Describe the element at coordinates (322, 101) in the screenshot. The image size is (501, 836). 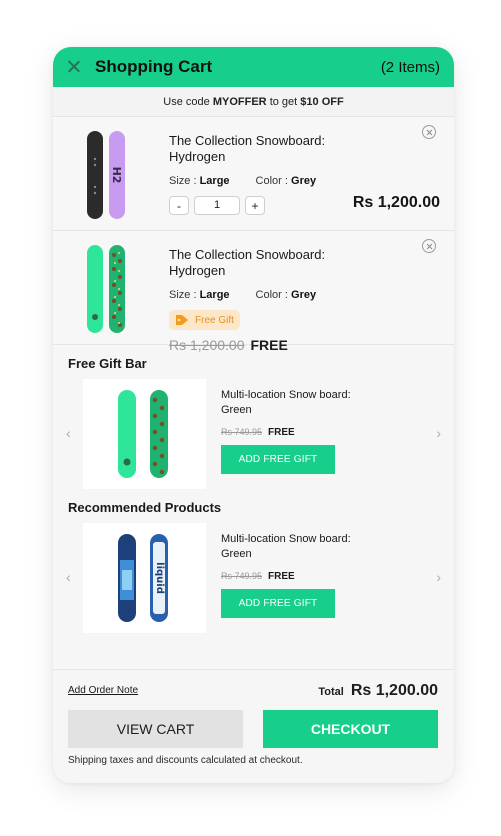
I see `promo-discount: $10 OFF` at that location.